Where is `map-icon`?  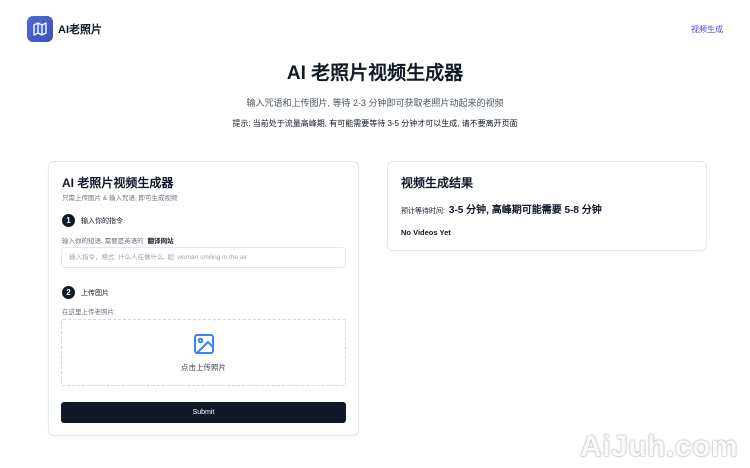
map-icon is located at coordinates (40, 29).